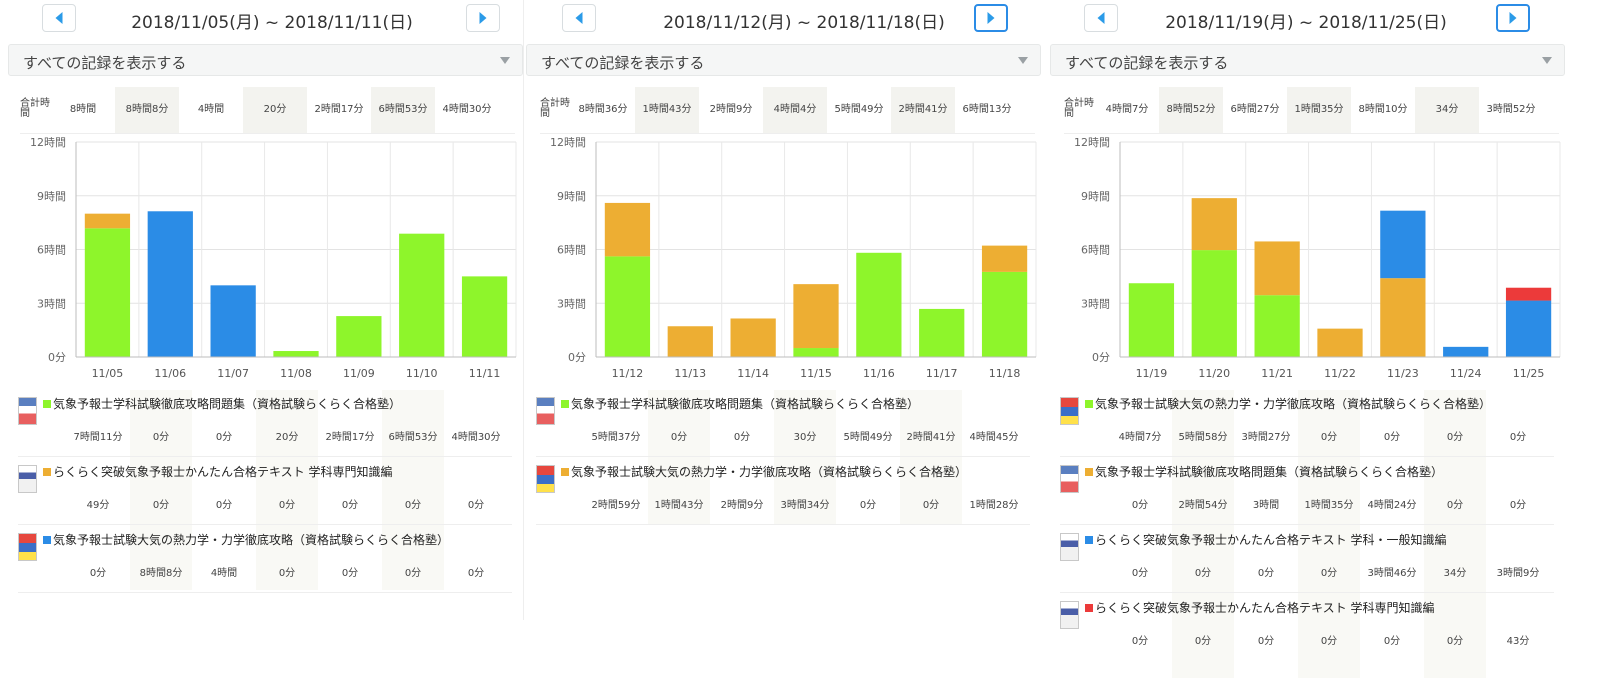  Describe the element at coordinates (1306, 23) in the screenshot. I see `date-range: 2018/11/19(月) ~ 2018/11/25(日)` at that location.